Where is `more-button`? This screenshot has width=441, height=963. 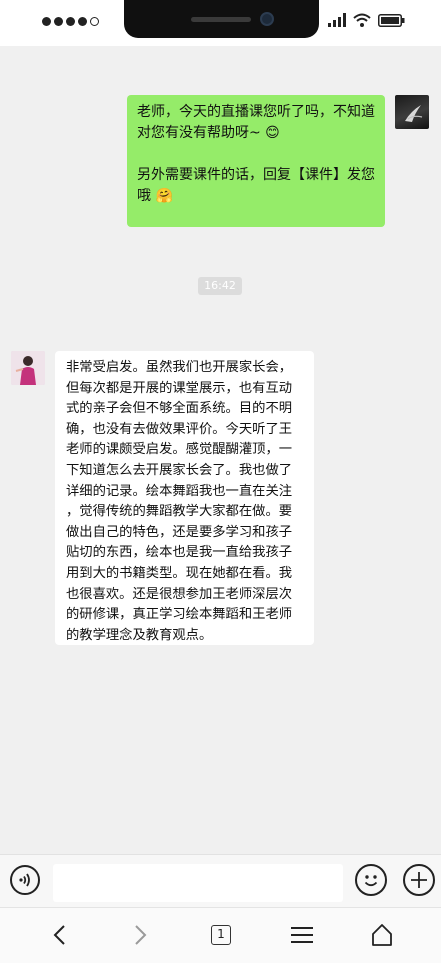 more-button is located at coordinates (419, 880).